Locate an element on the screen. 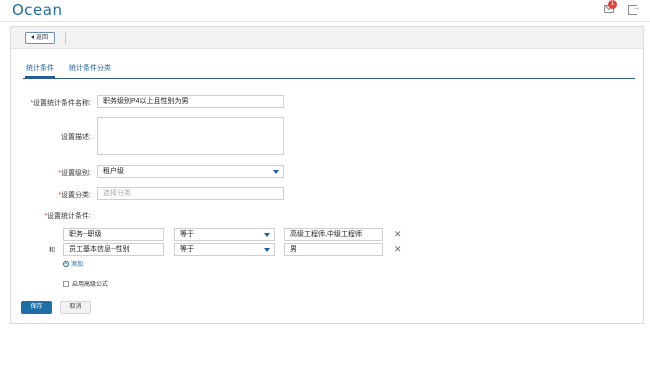  condition-field-2: 员工基本信息--性别 is located at coordinates (113, 249).